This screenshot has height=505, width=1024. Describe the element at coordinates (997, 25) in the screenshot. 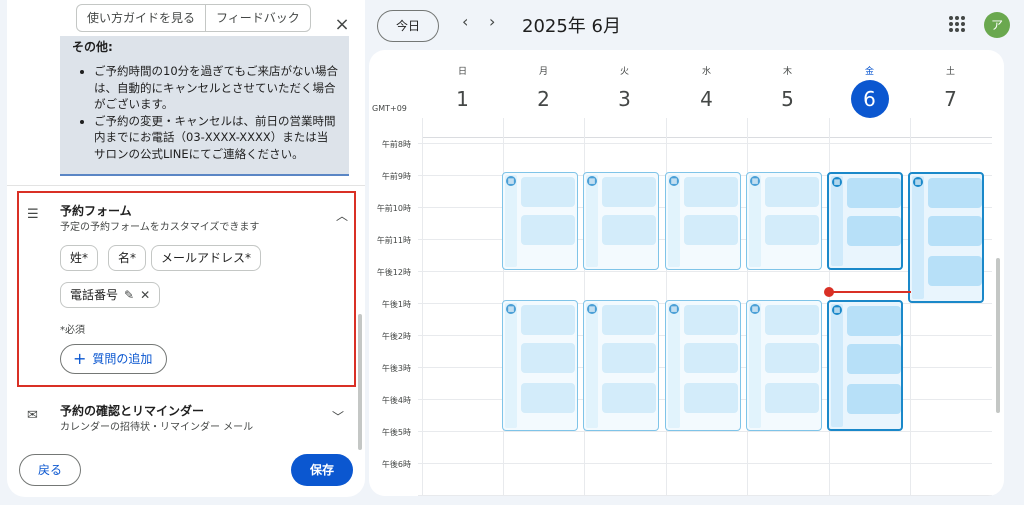

I see `avatar: ア` at that location.